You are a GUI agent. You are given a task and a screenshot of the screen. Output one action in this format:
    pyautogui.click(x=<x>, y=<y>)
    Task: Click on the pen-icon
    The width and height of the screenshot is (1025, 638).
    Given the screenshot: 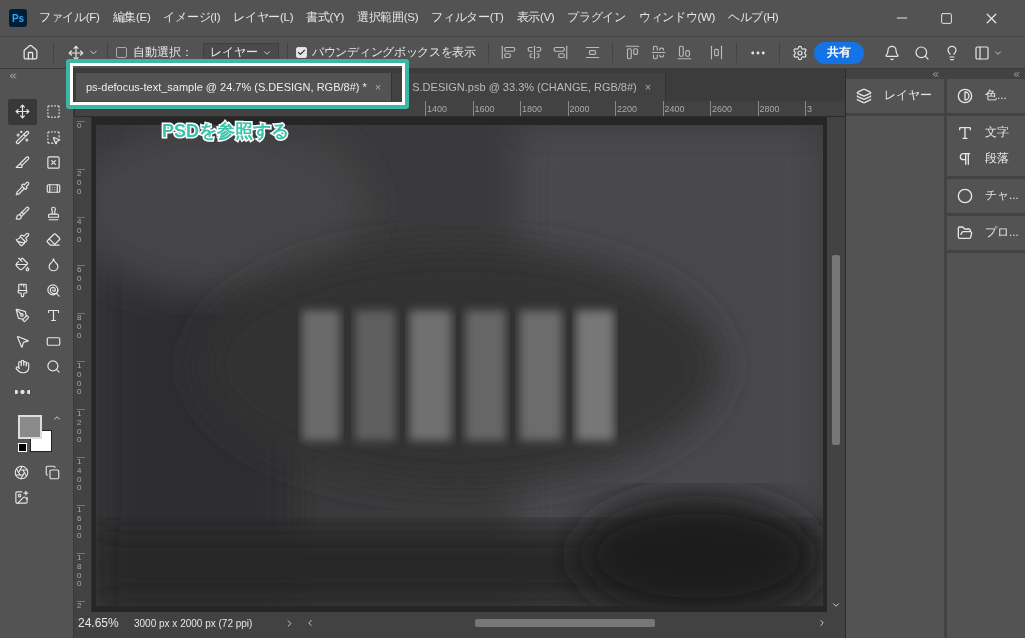 What is the action you would take?
    pyautogui.click(x=22, y=316)
    